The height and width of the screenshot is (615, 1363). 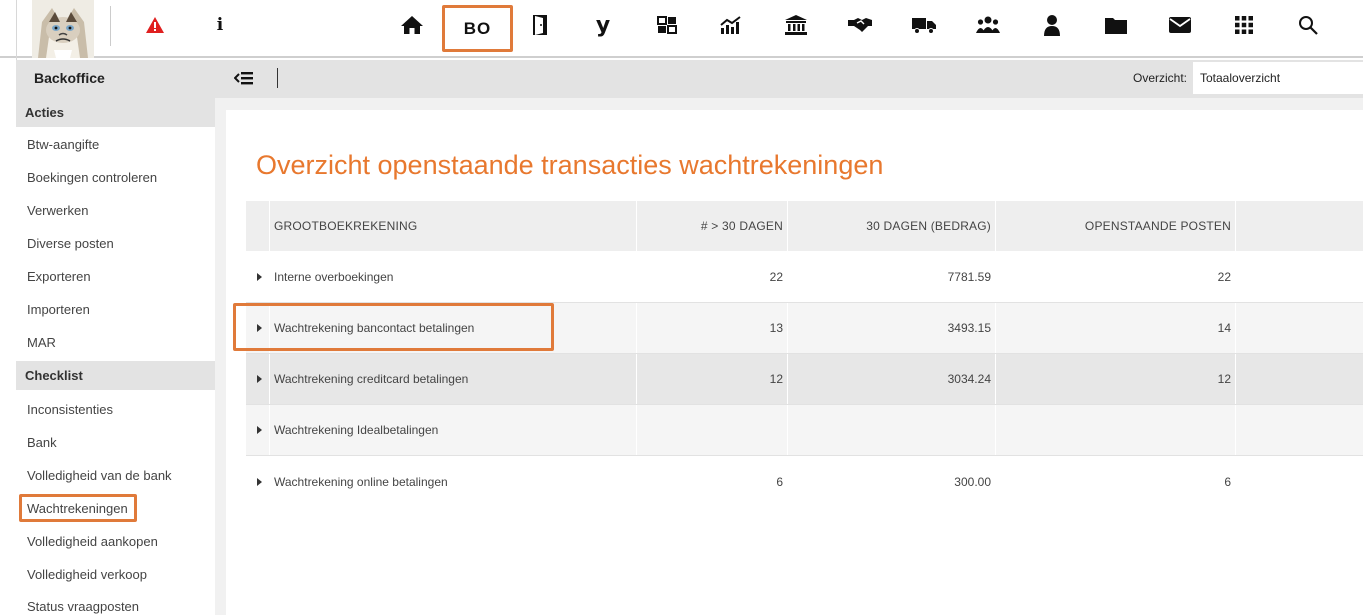 What do you see at coordinates (1160, 78) in the screenshot?
I see `overzicht-label: Overzicht:` at bounding box center [1160, 78].